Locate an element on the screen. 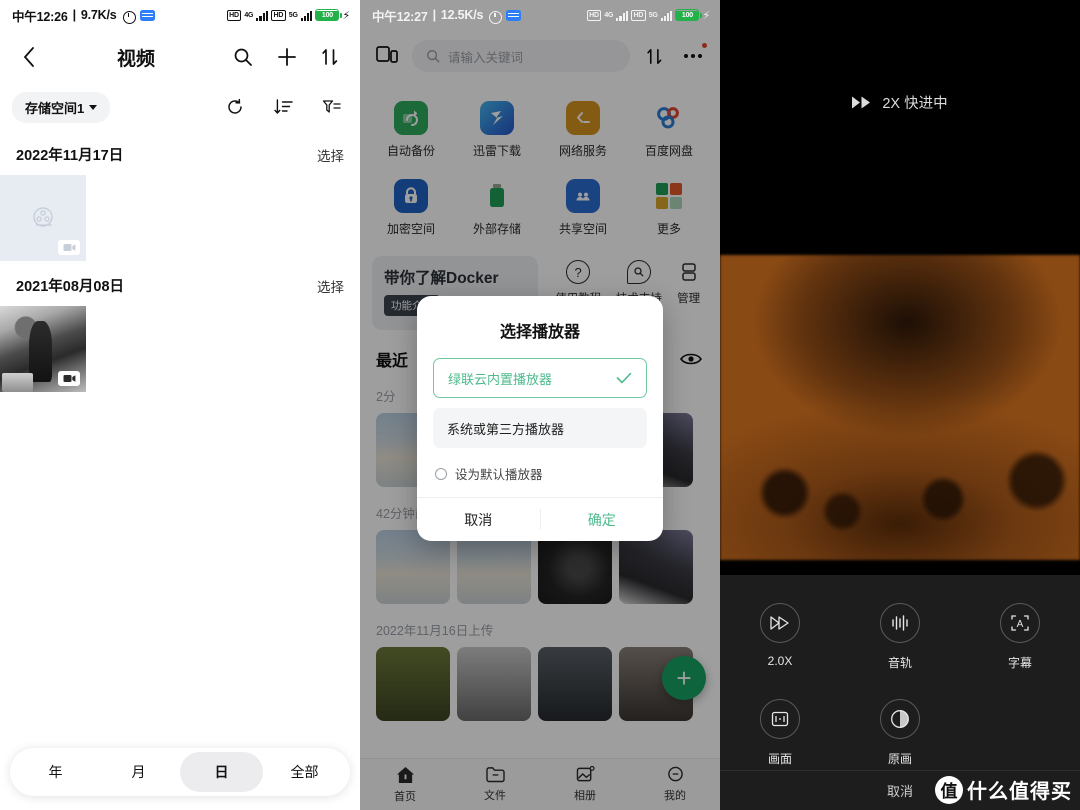 The image size is (1080, 810). app-shortcut-shared-space: 共享空间 is located at coordinates (583, 209).